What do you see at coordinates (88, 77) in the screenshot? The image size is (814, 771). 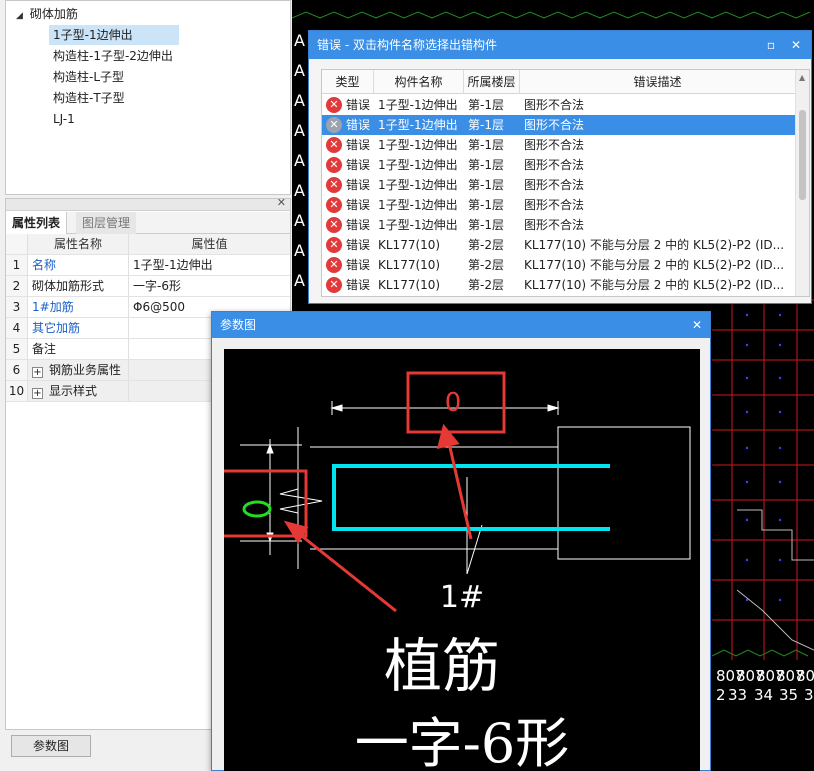 I see `tree-item: 构造柱-L子型` at bounding box center [88, 77].